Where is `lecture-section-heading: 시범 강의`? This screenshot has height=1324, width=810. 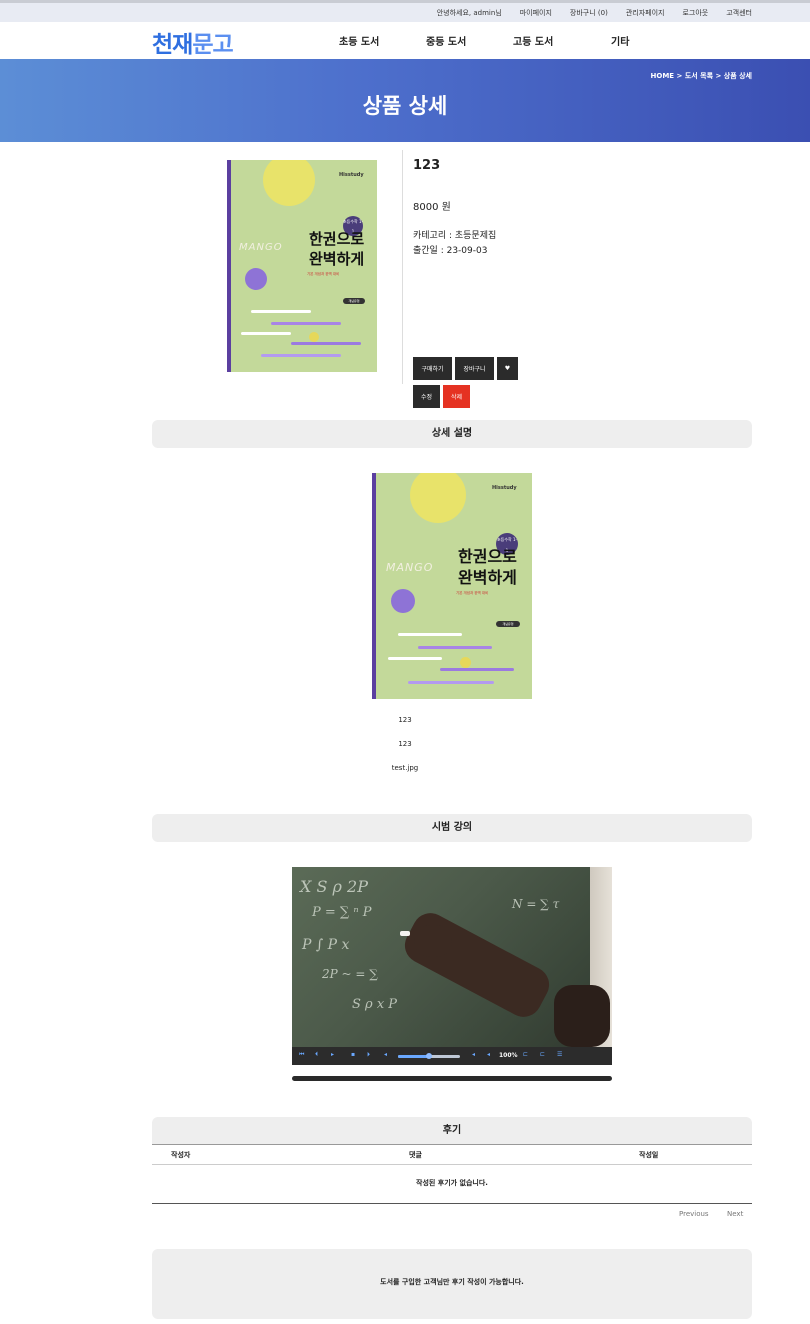
lecture-section-heading: 시범 강의 is located at coordinates (452, 828).